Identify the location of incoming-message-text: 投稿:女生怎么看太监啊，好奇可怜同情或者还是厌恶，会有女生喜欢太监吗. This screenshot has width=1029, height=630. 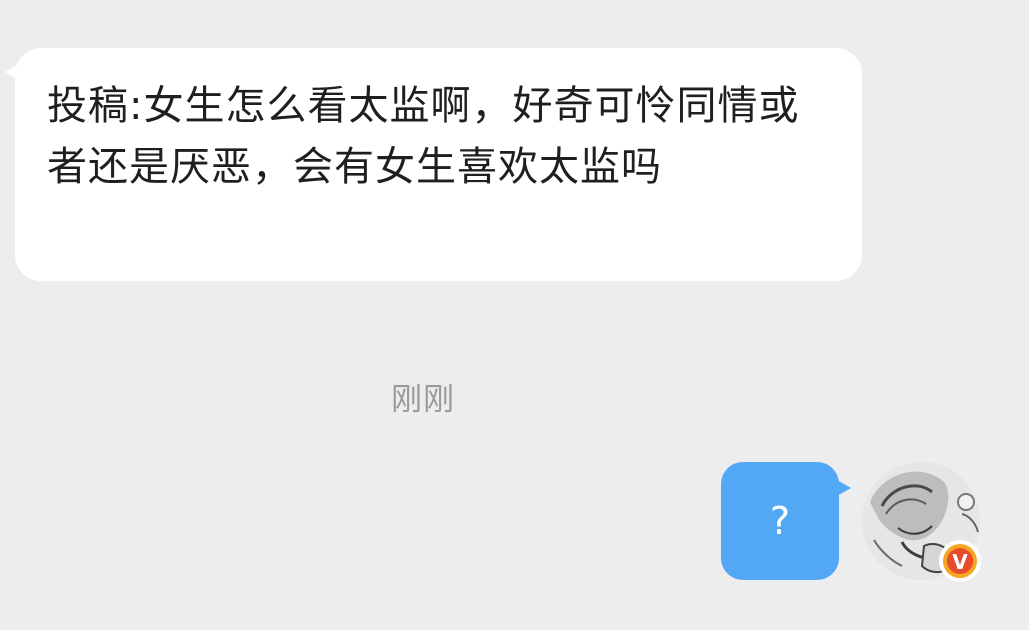
(423, 136).